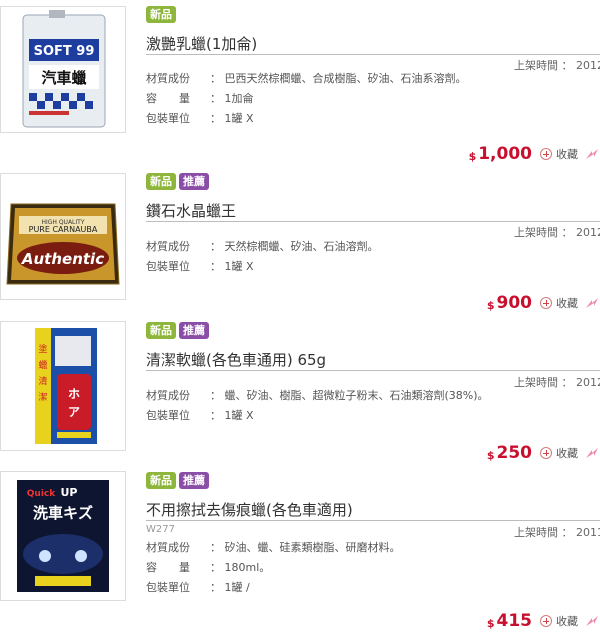 This screenshot has height=640, width=600. I want to click on price-value: 250, so click(514, 453).